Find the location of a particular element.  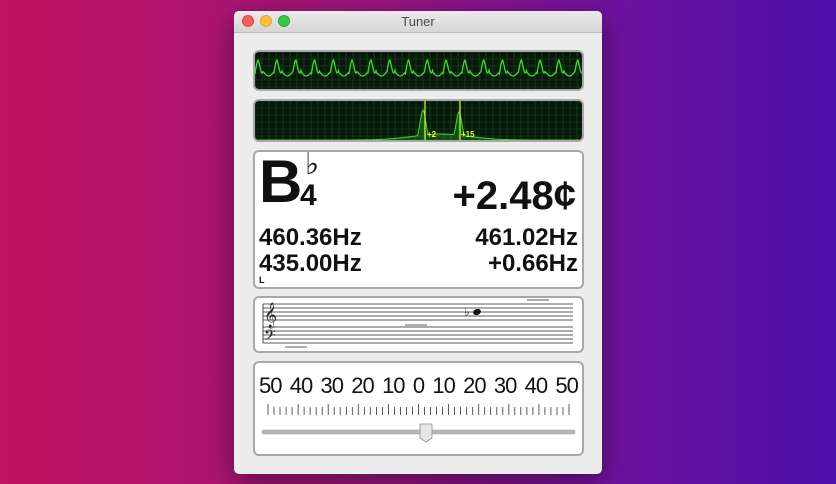

note-accidental: ♭ is located at coordinates (312, 164).